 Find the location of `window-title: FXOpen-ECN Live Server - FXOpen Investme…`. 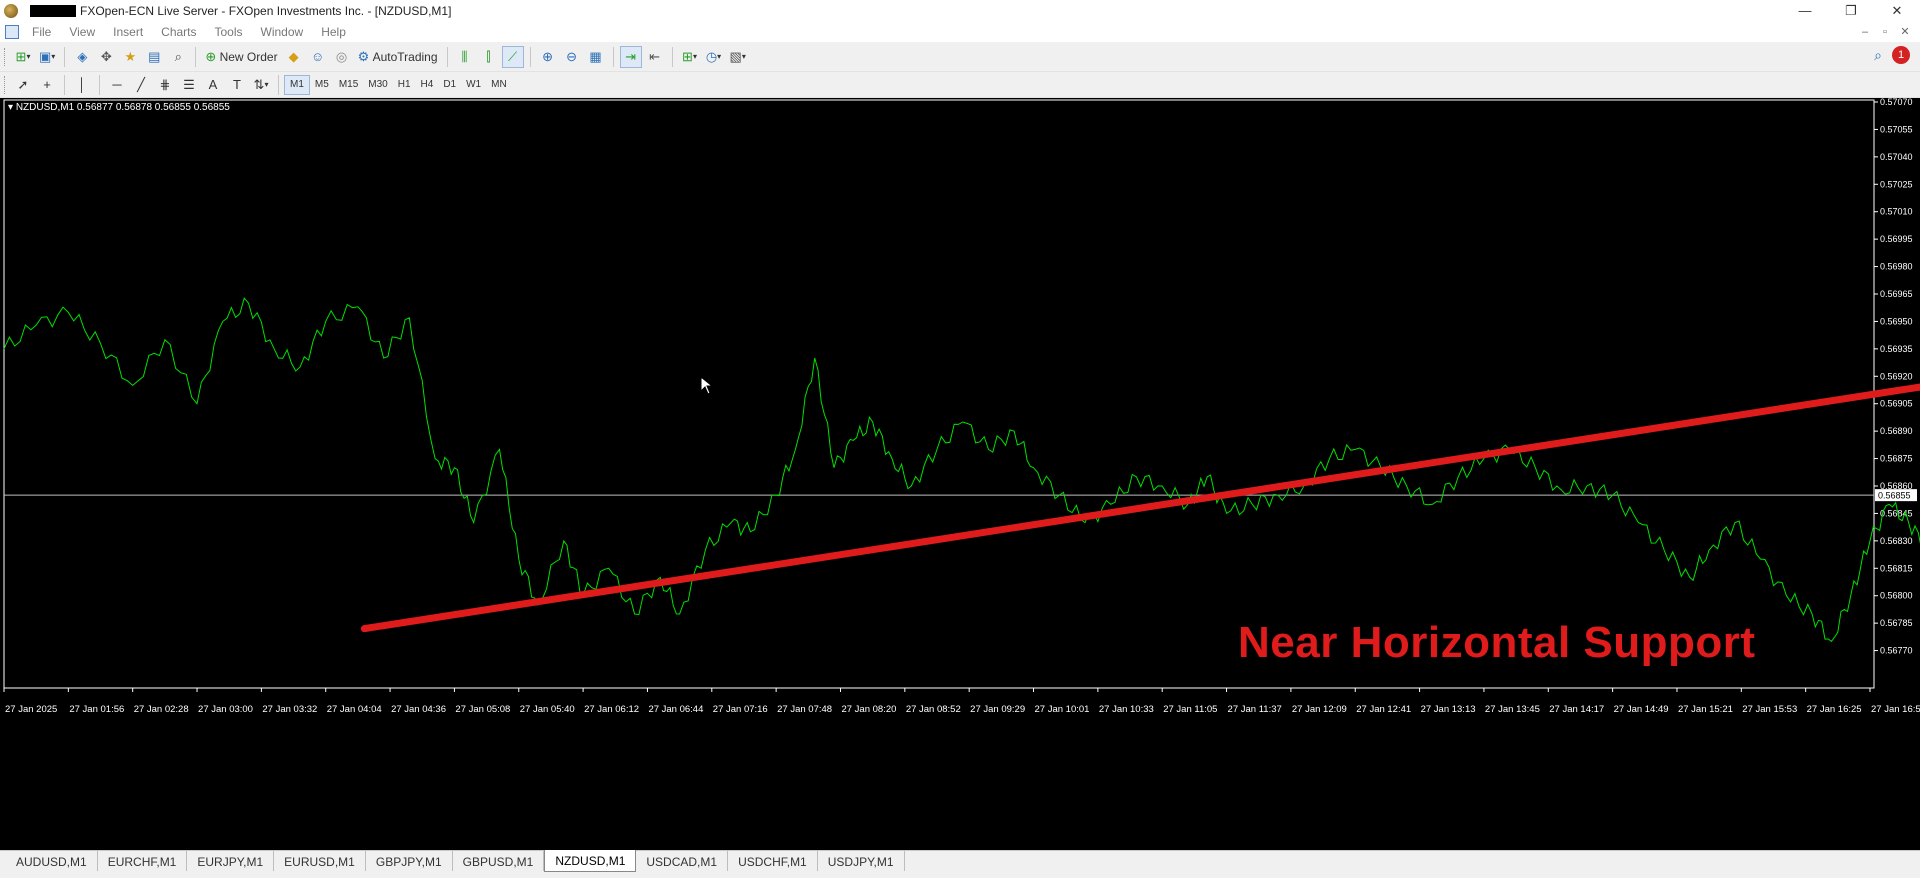

window-title: FXOpen-ECN Live Server - FXOpen Investme… is located at coordinates (266, 11).